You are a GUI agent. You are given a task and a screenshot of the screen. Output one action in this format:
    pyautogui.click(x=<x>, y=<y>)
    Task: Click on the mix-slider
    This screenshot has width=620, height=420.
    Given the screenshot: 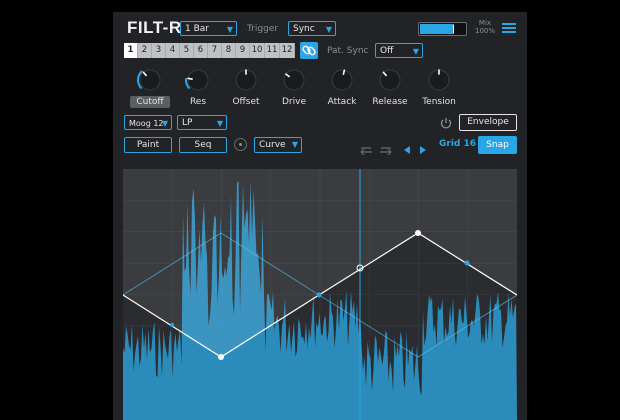 What is the action you would take?
    pyautogui.click(x=442, y=29)
    